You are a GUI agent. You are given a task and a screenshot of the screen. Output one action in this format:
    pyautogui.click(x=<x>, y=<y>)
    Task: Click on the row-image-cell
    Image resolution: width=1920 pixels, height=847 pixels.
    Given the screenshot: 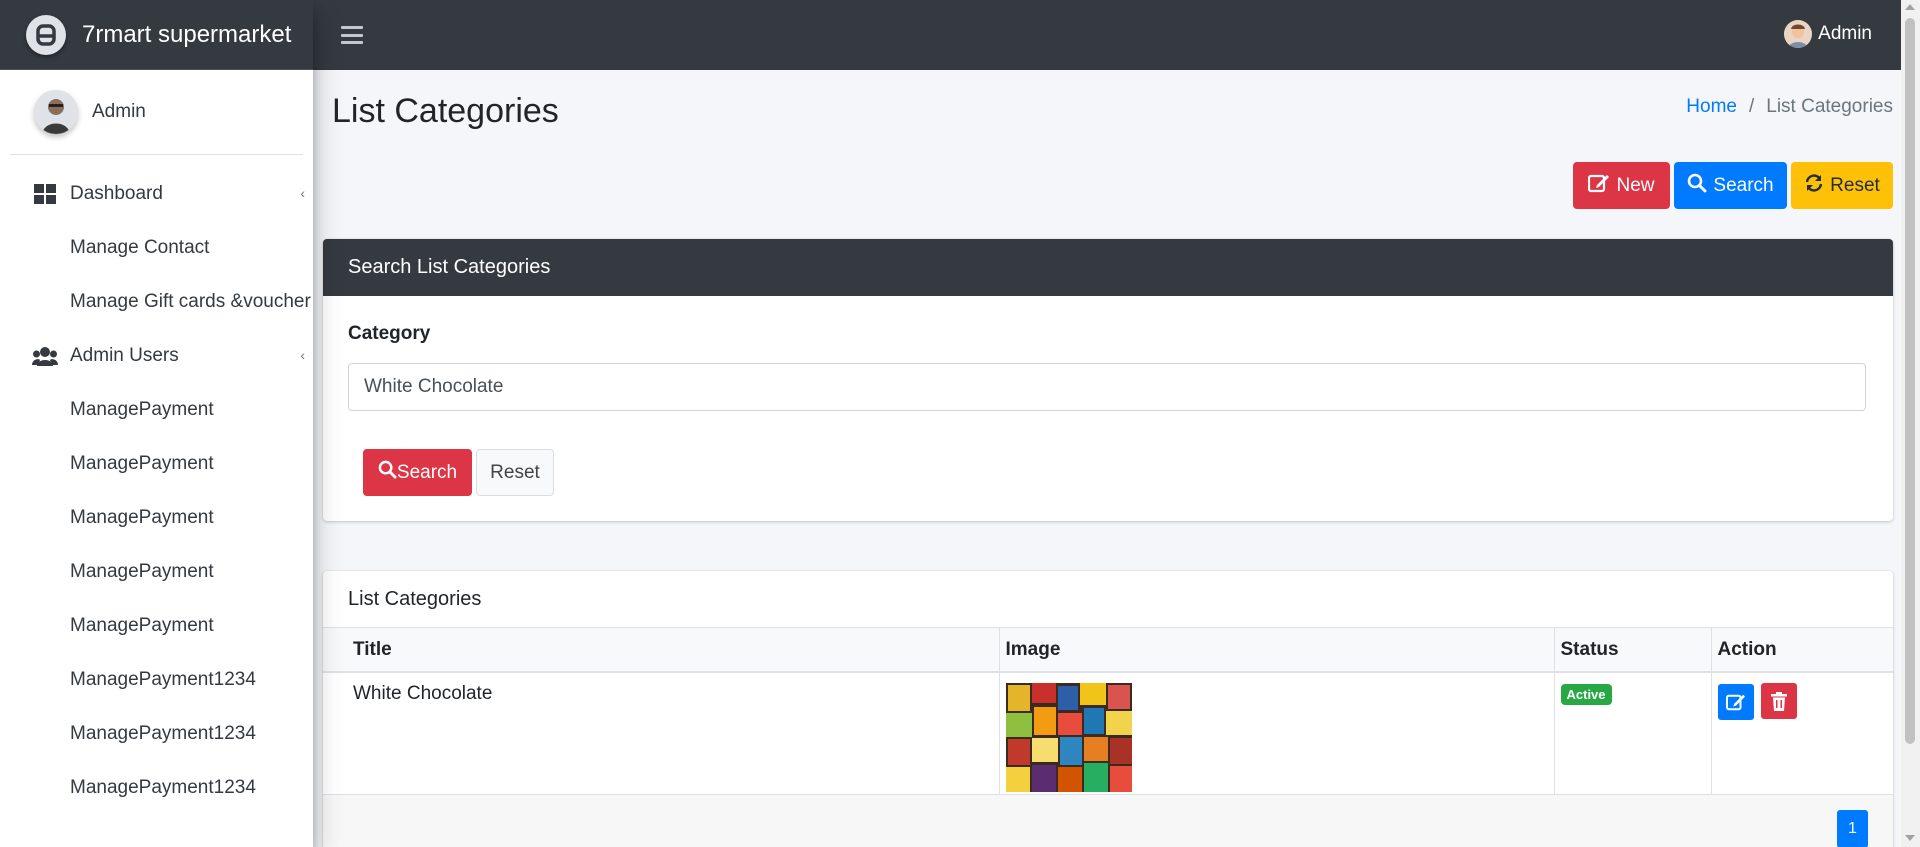 What is the action you would take?
    pyautogui.click(x=1277, y=733)
    